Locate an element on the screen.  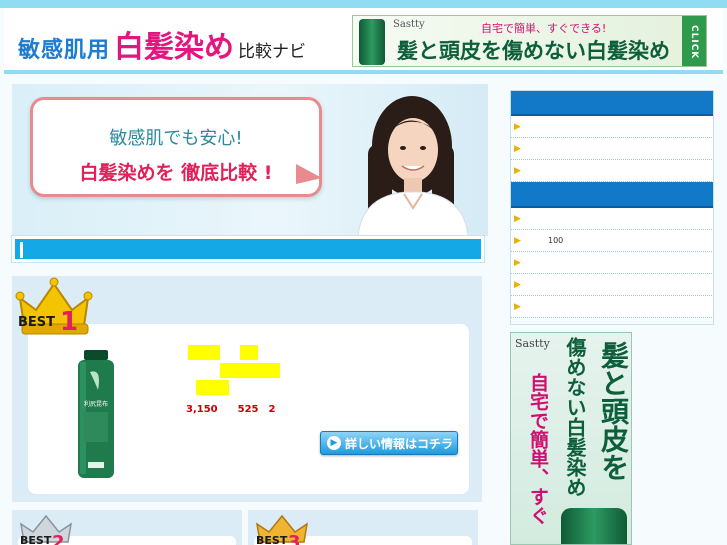
sidebar: ▶ ▶ ▶ ▶ ▶ 100 ▶ ▶ ▶ is located at coordinates (612, 204).